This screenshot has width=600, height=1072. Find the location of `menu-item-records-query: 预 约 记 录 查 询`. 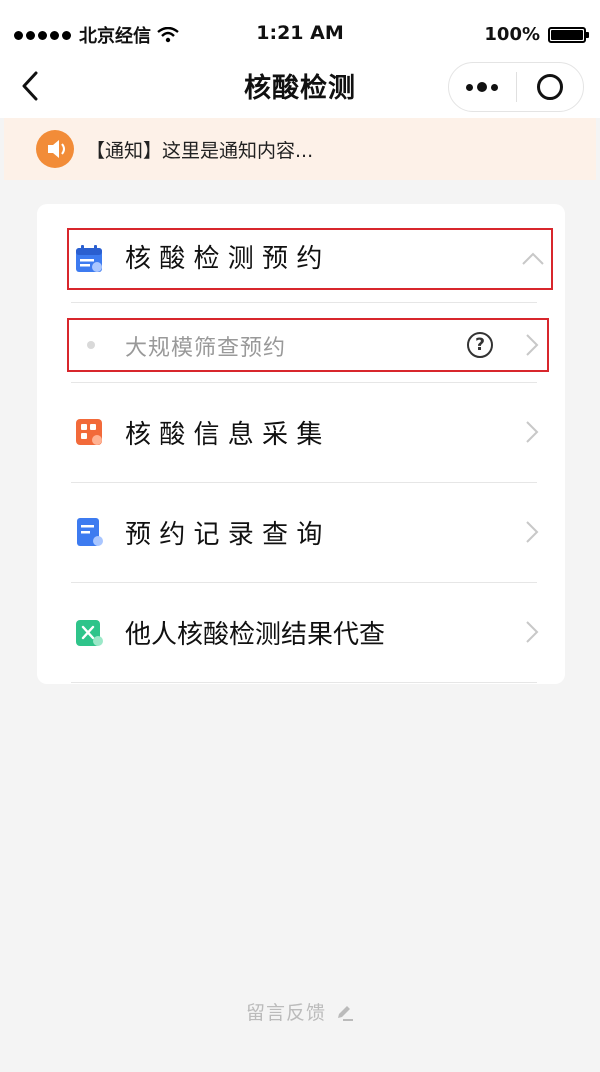

menu-item-records-query: 预 约 记 录 查 询 is located at coordinates (301, 532).